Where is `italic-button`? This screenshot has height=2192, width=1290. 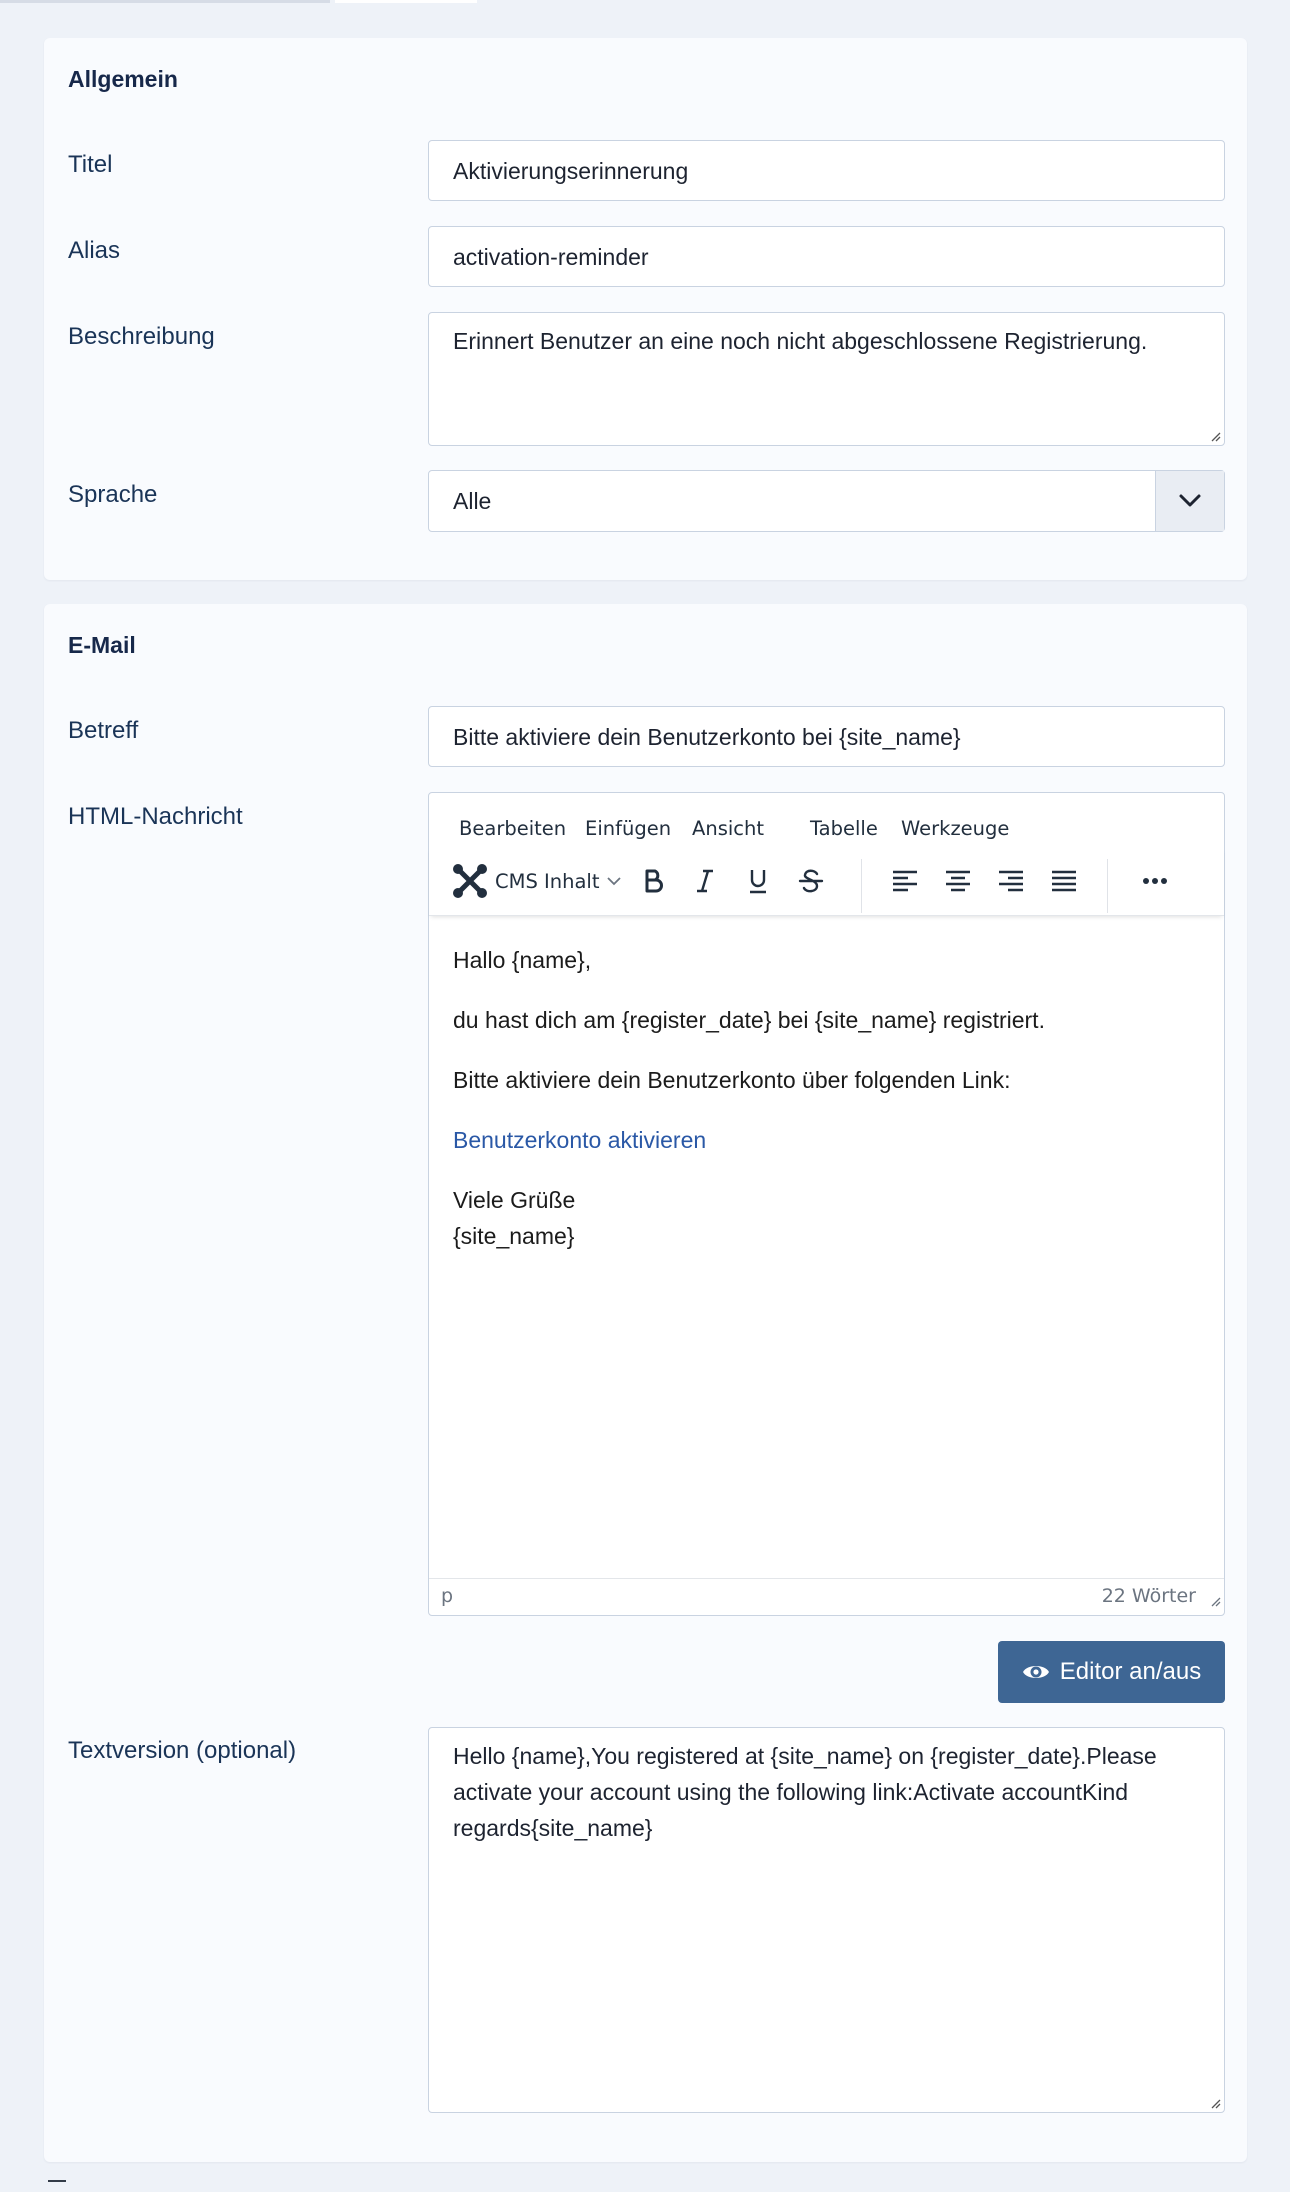
italic-button is located at coordinates (705, 881).